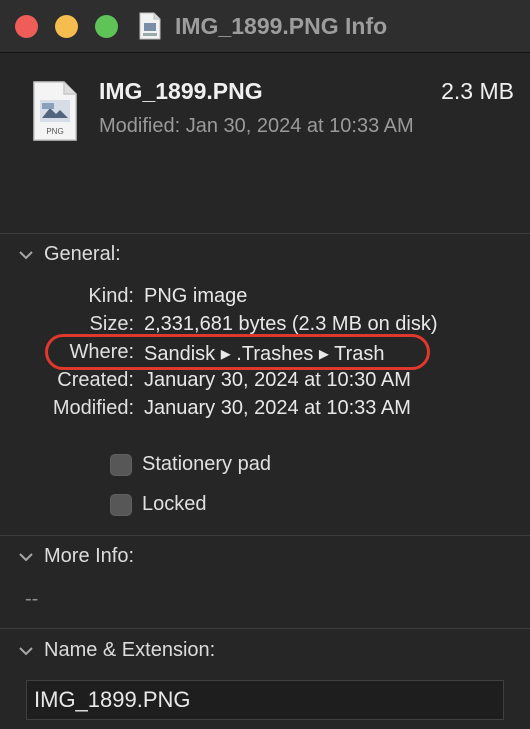 This screenshot has height=729, width=530. I want to click on modified-label: Modified:, so click(93, 408).